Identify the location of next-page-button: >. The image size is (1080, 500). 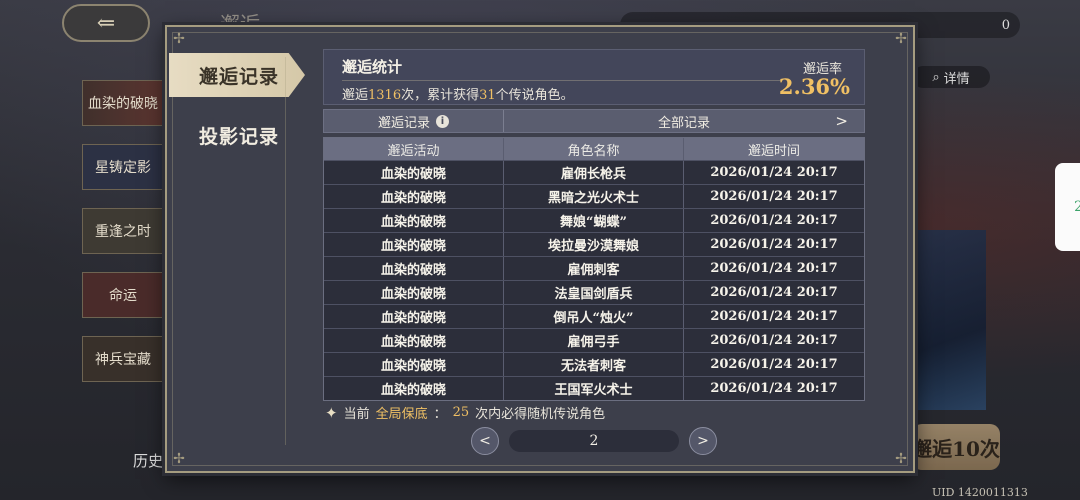
(703, 441).